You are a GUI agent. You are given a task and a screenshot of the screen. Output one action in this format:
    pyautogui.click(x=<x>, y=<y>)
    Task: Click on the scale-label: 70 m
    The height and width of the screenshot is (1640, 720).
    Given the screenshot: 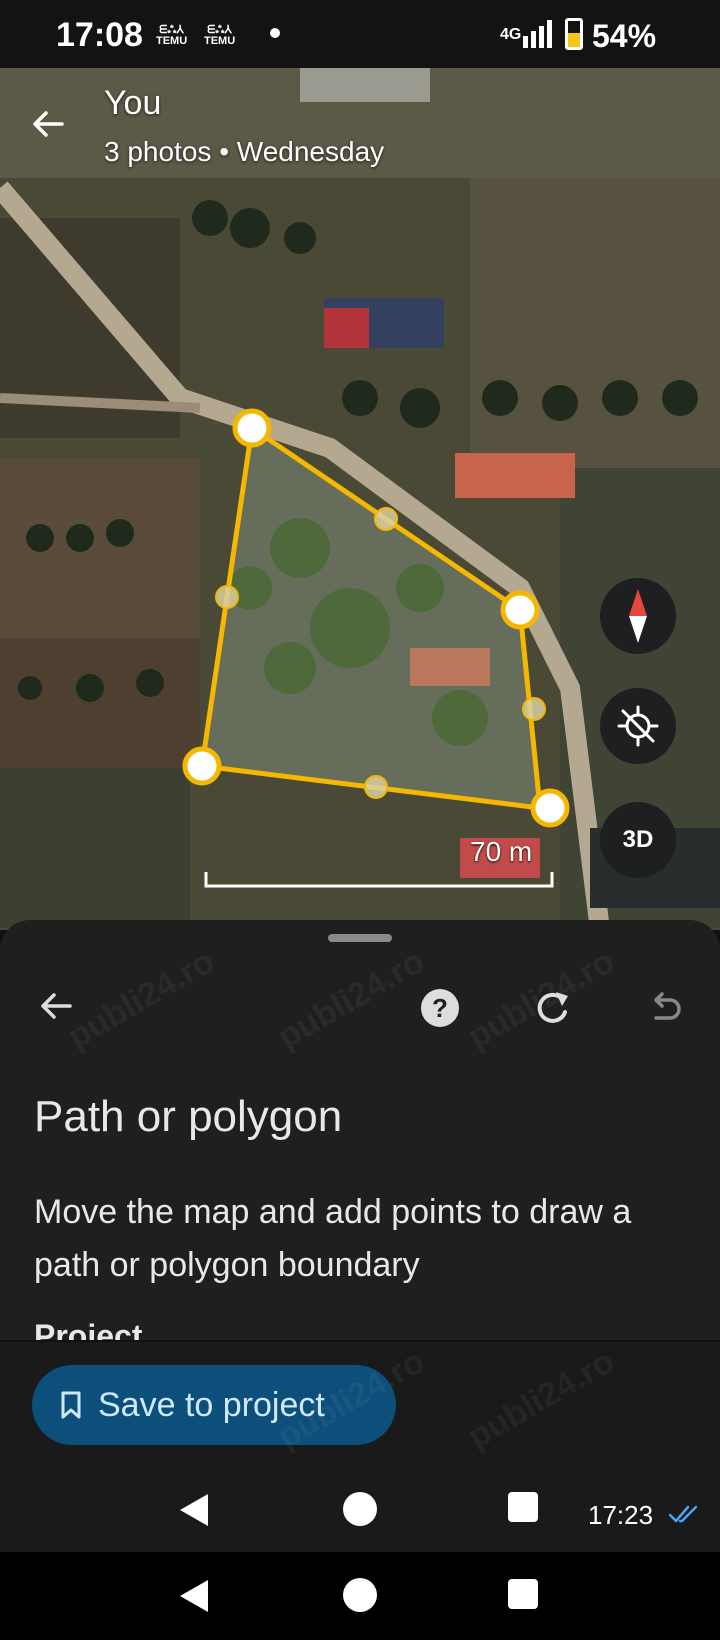 What is the action you would take?
    pyautogui.click(x=501, y=851)
    